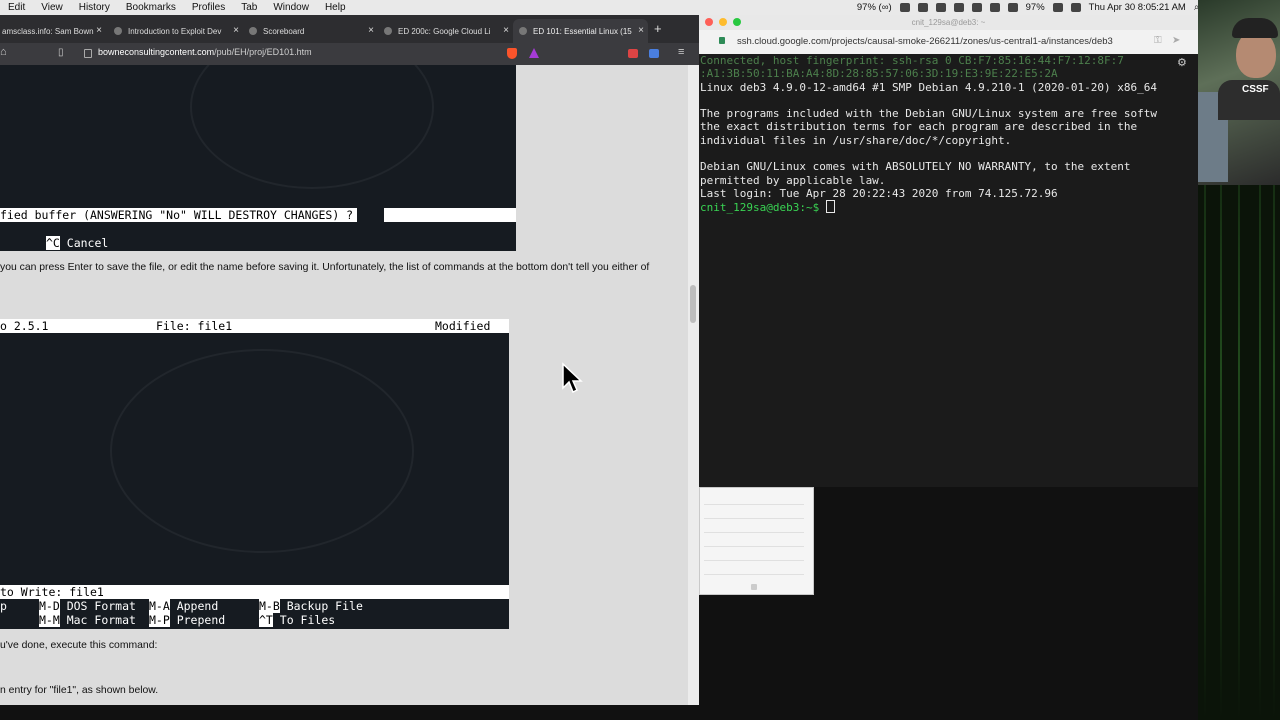 The width and height of the screenshot is (1280, 720). What do you see at coordinates (87, 620) in the screenshot?
I see `shortcut-mac-format: M-M Mac Format` at bounding box center [87, 620].